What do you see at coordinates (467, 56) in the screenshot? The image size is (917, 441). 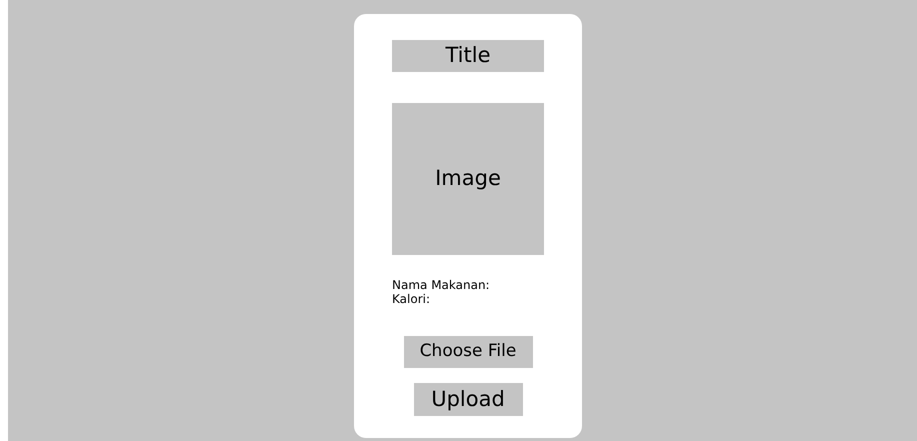 I see `title-text: Title` at bounding box center [467, 56].